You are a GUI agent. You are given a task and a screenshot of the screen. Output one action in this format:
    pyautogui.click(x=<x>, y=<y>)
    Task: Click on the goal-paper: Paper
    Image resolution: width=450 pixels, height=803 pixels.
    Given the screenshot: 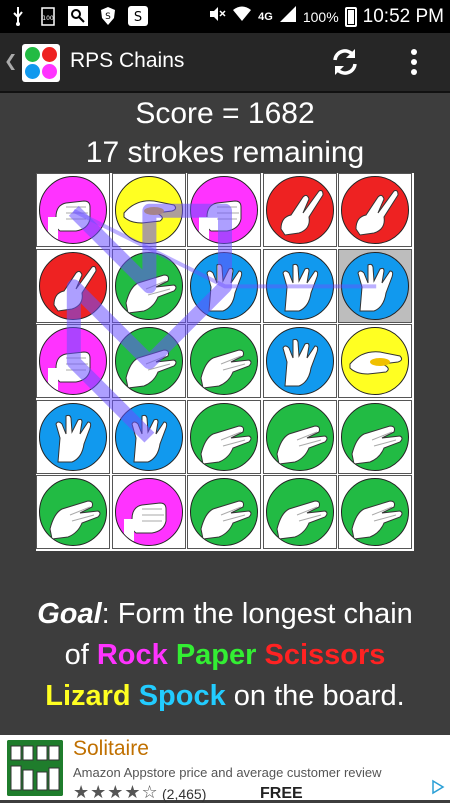 What is the action you would take?
    pyautogui.click(x=216, y=655)
    